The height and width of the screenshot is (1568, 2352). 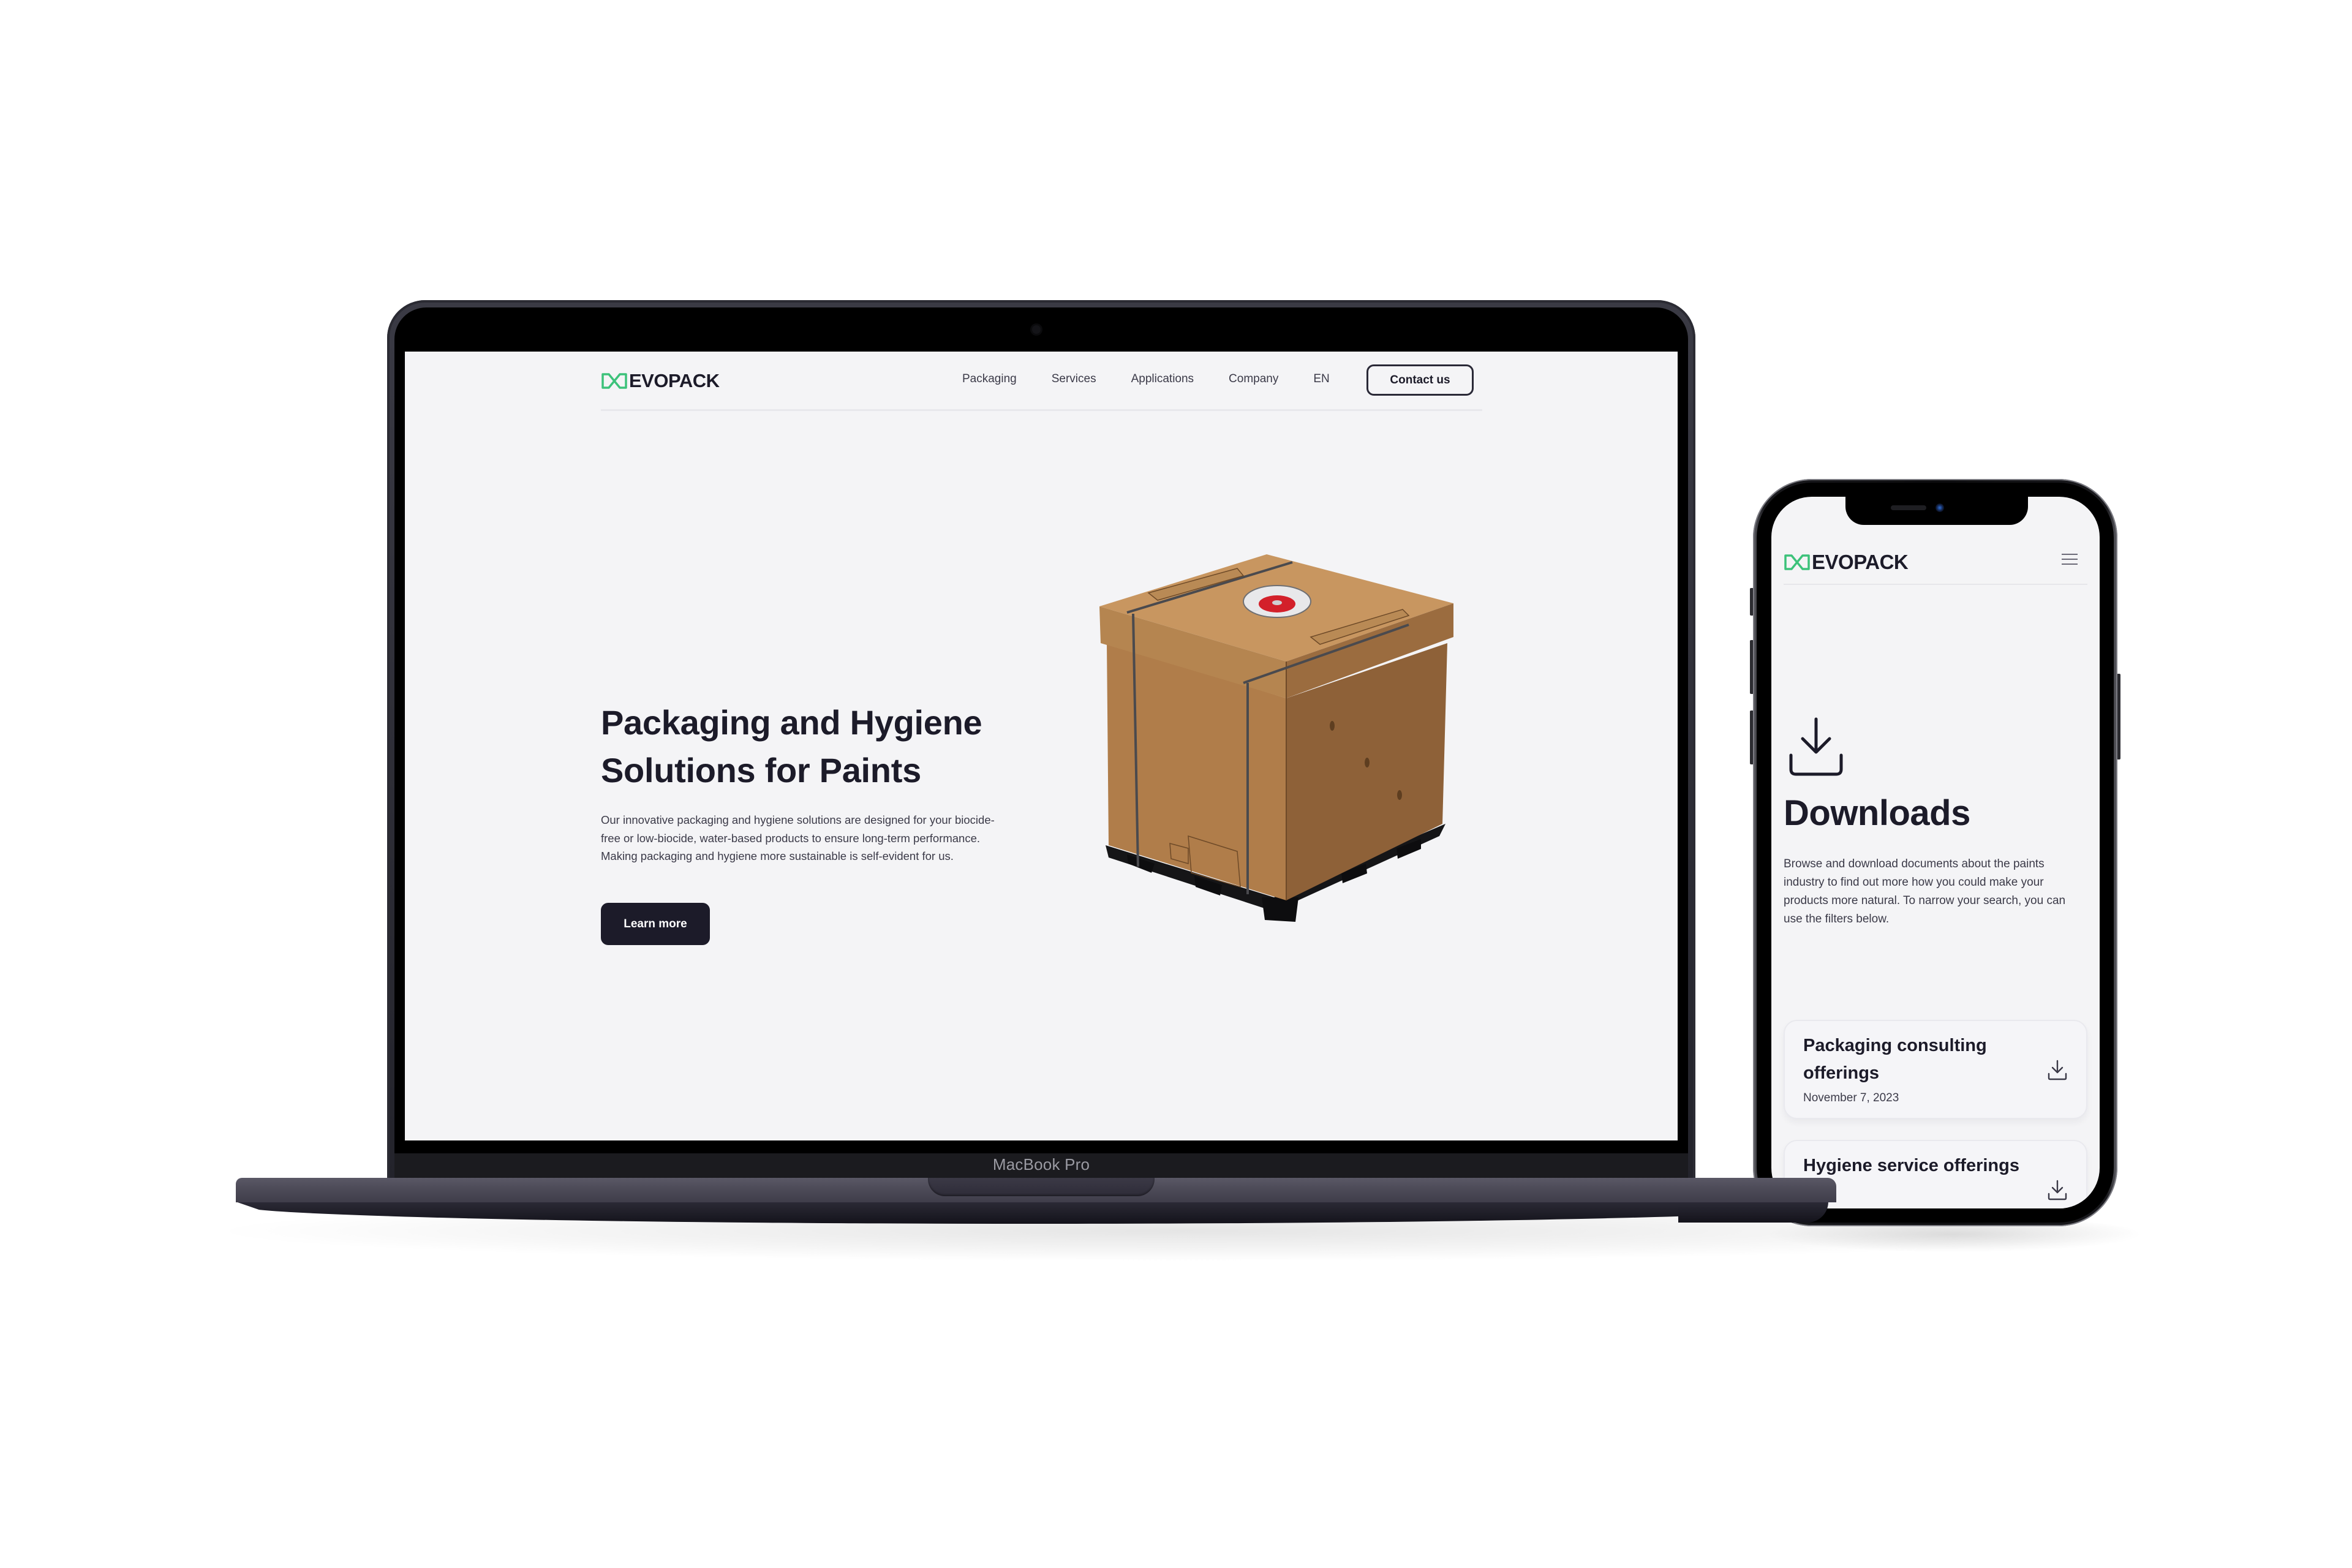 What do you see at coordinates (1909, 507) in the screenshot?
I see `phone-speaker` at bounding box center [1909, 507].